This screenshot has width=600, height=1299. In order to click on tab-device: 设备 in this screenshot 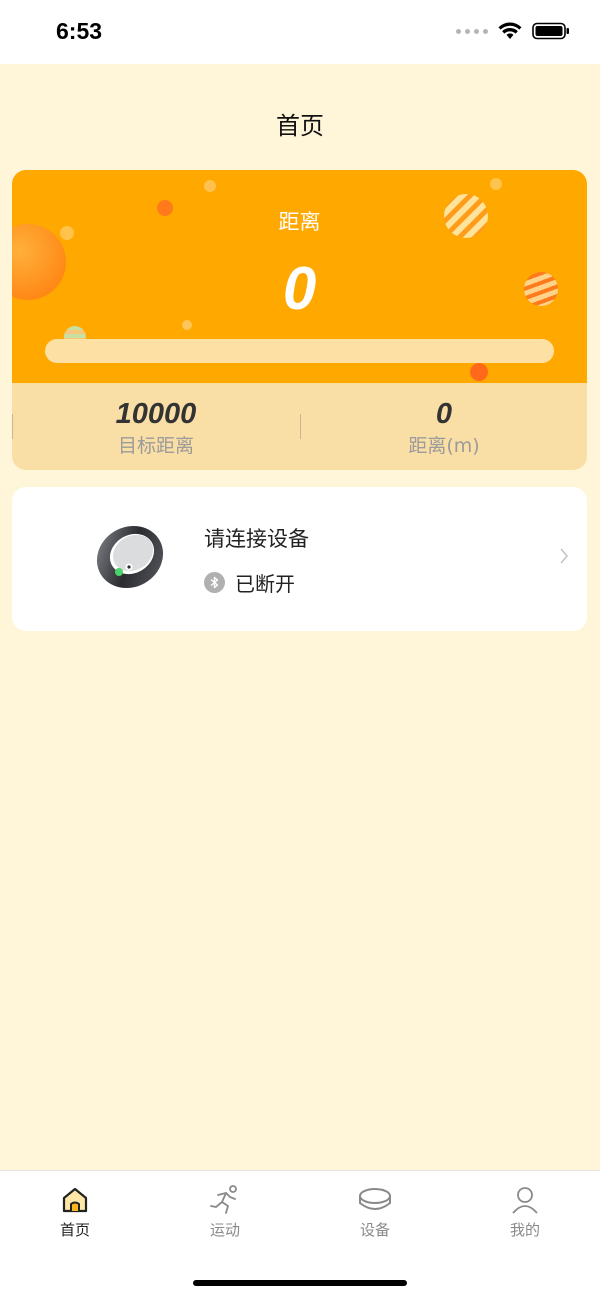, I will do `click(375, 1212)`.